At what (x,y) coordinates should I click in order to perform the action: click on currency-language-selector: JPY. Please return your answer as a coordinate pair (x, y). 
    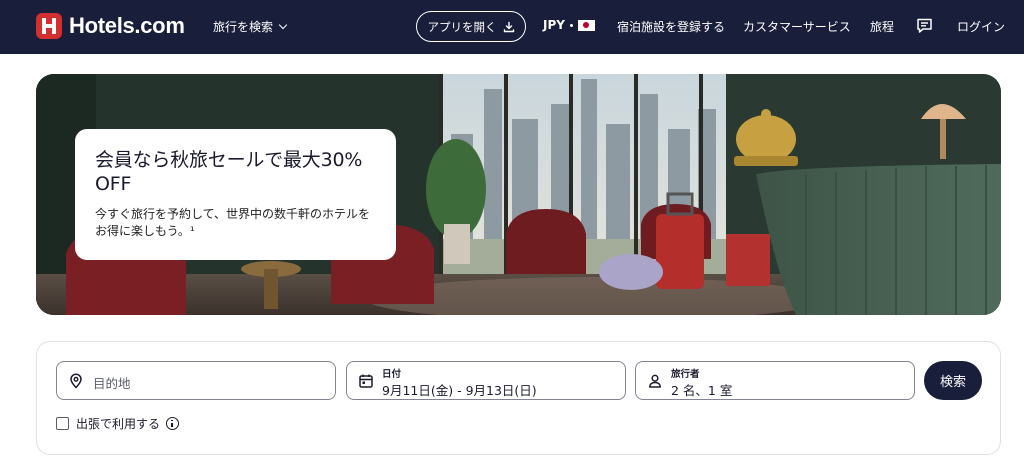
    Looking at the image, I should click on (569, 25).